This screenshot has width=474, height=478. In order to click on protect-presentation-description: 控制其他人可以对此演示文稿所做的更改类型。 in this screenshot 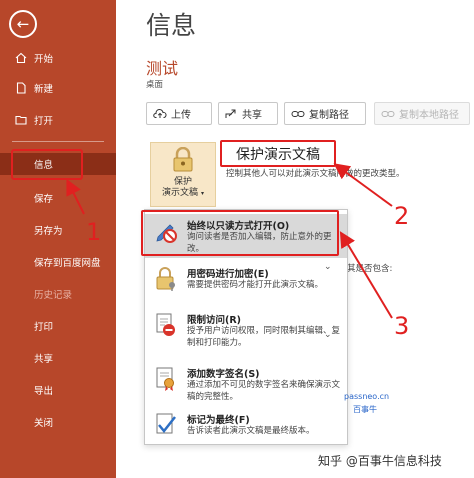, I will do `click(315, 174)`.